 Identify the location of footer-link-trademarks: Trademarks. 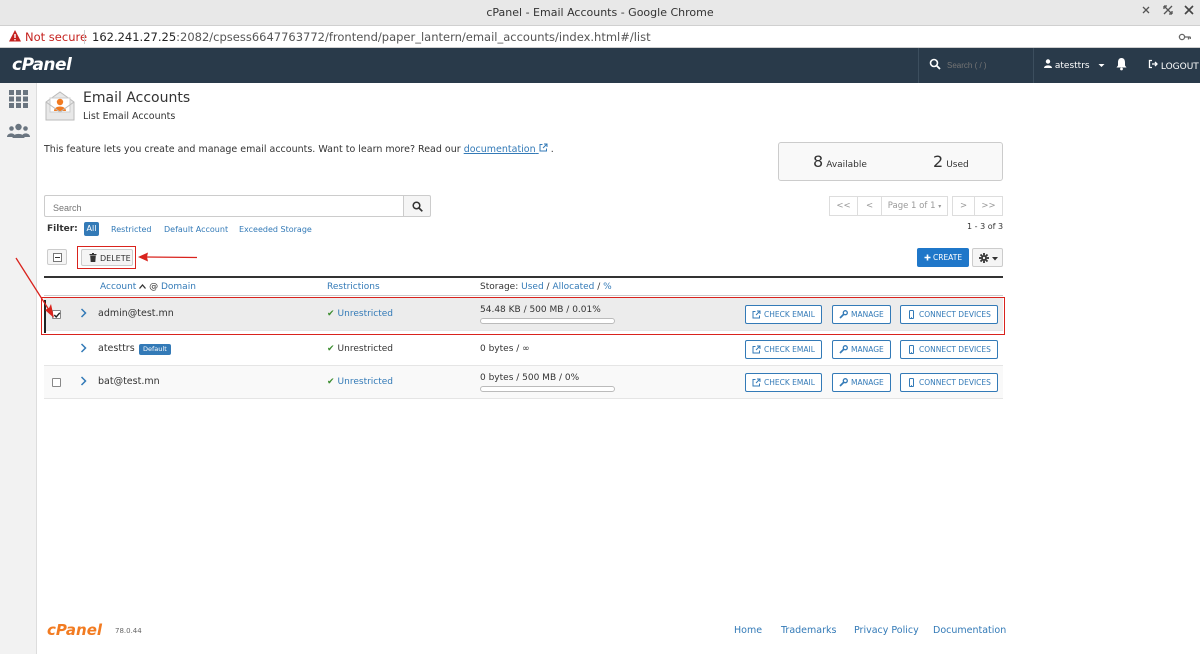
(808, 630).